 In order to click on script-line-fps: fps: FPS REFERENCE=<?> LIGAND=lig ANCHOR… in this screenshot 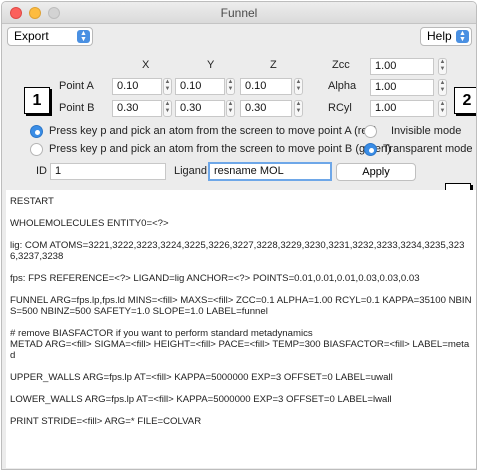, I will do `click(215, 278)`.